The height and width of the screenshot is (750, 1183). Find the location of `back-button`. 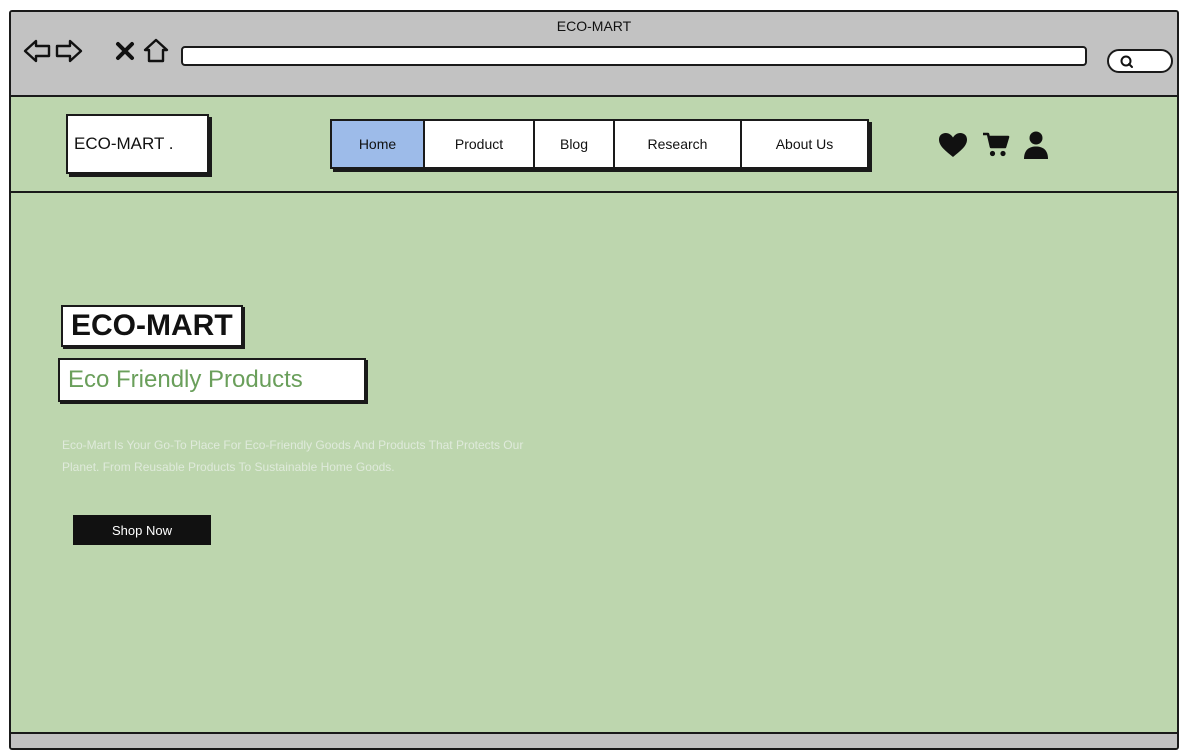

back-button is located at coordinates (37, 51).